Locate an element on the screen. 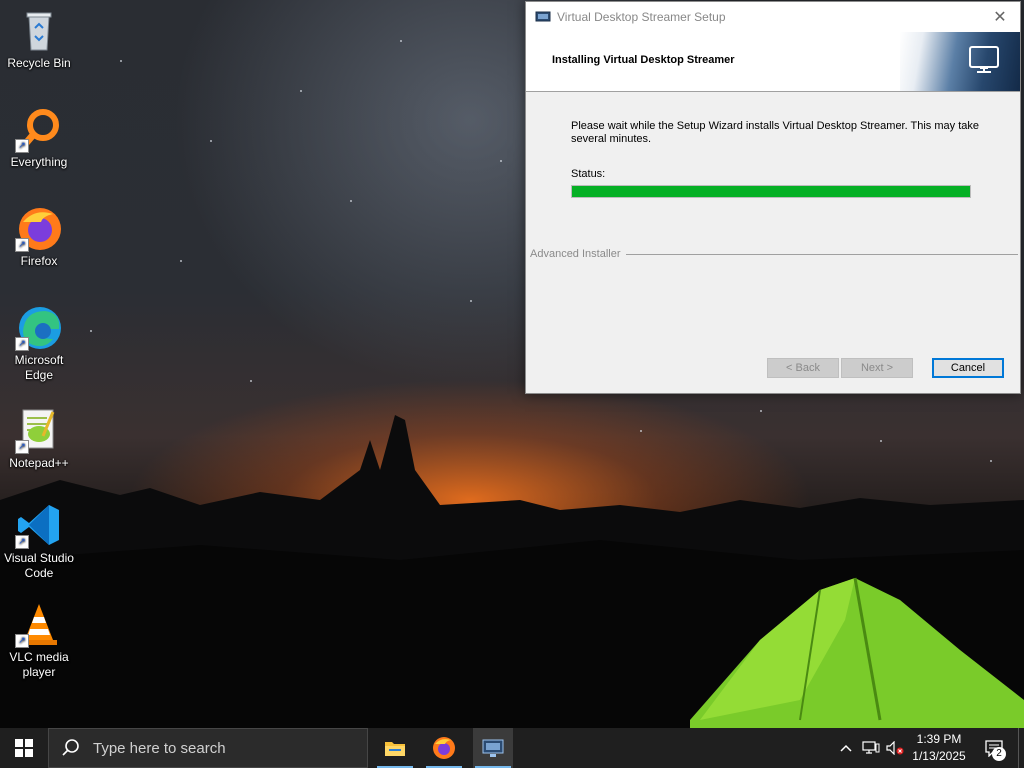  desktop-icon-everything: ↗ Everything is located at coordinates (39, 137).